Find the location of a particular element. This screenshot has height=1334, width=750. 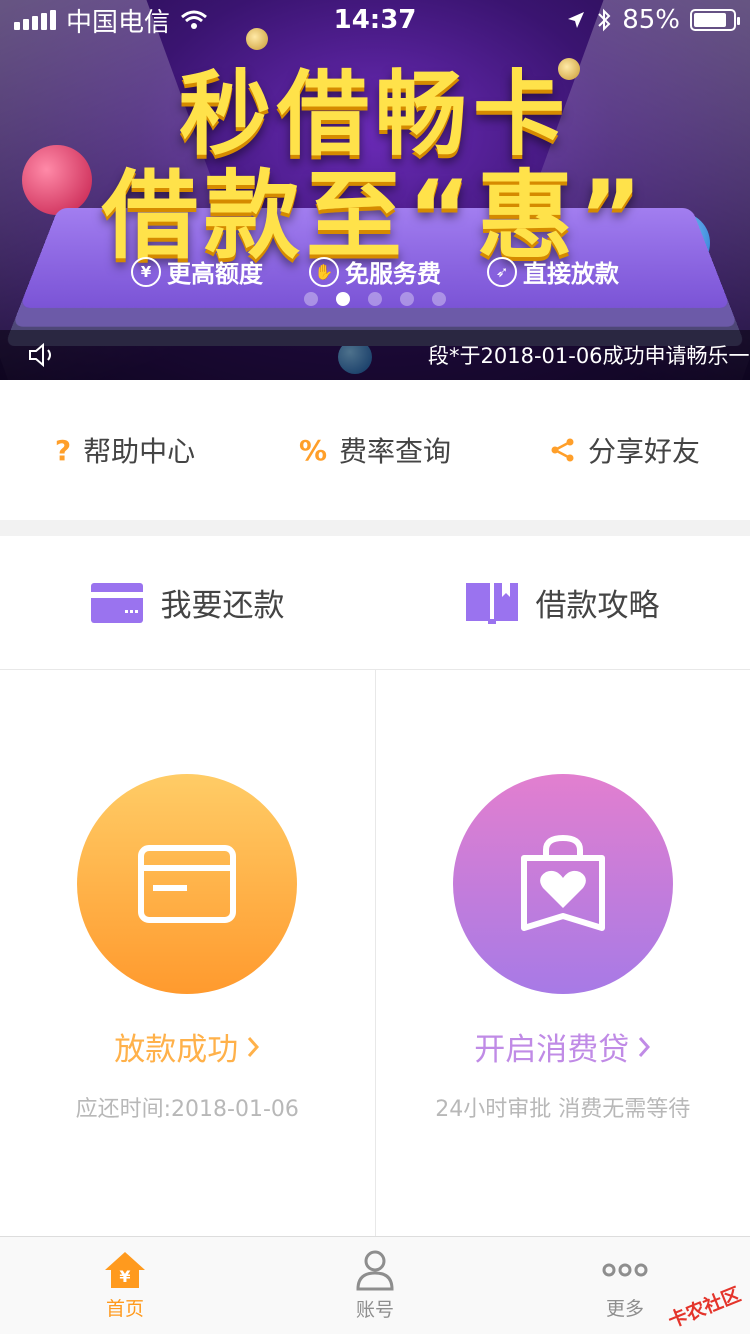

tab-label: 账号 is located at coordinates (374, 1310).